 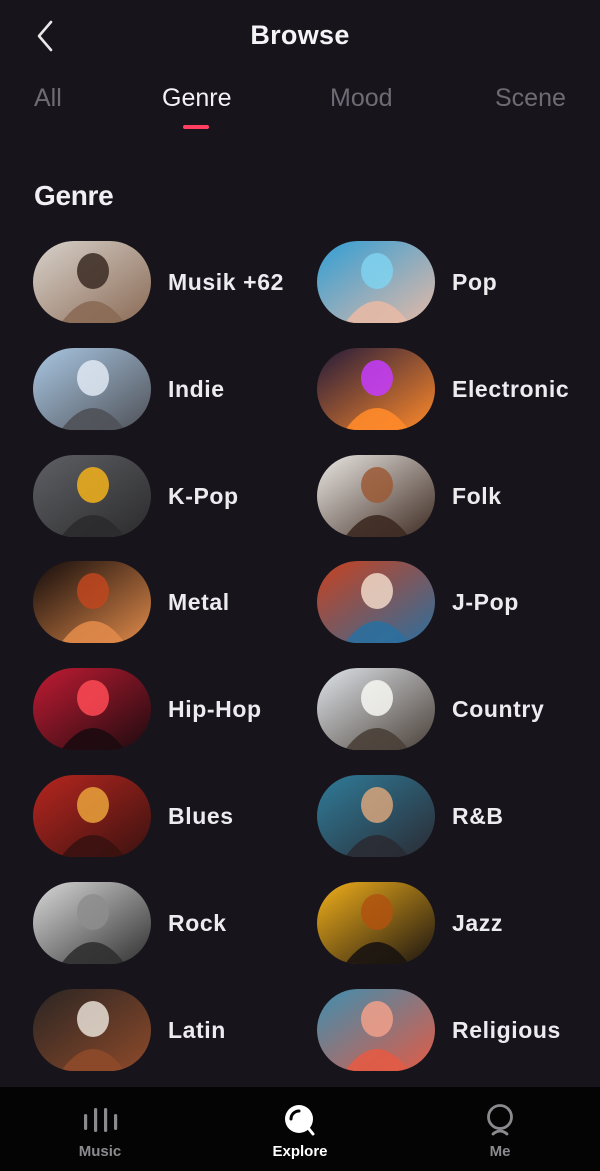 I want to click on genre-item: Musik +62, so click(x=158, y=282).